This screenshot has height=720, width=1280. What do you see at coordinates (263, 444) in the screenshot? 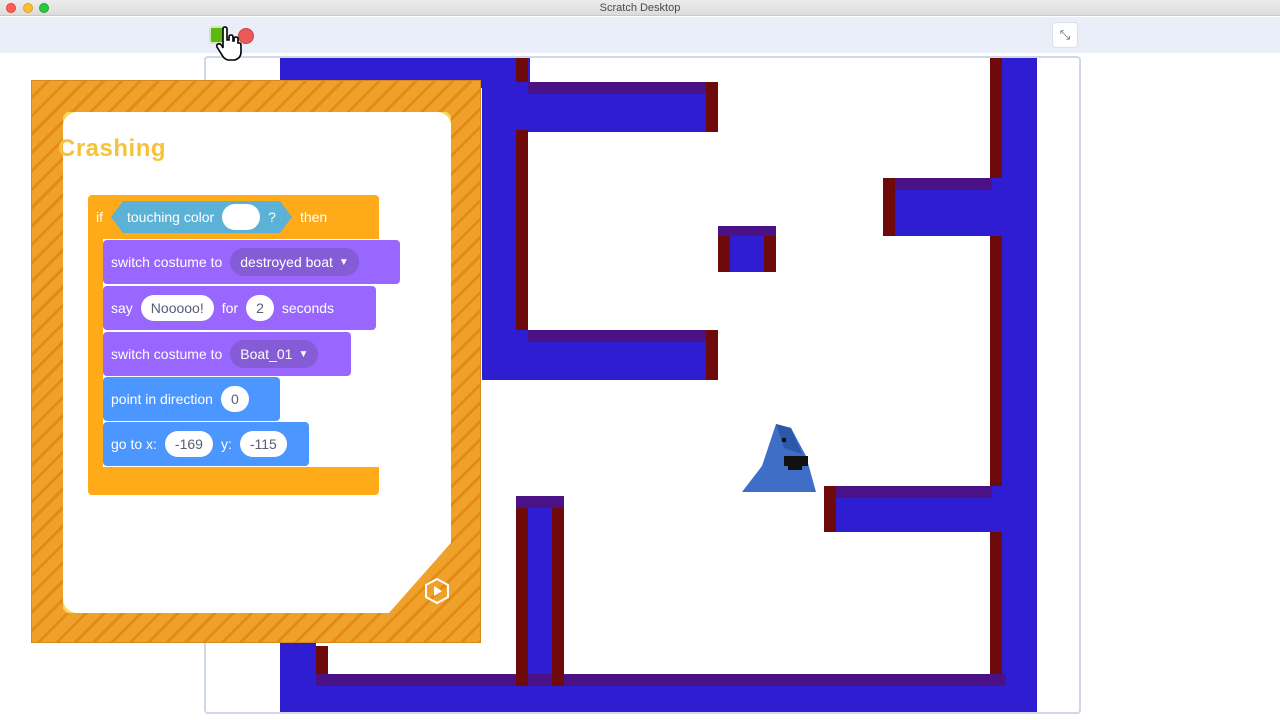
I see `y-input: -115` at bounding box center [263, 444].